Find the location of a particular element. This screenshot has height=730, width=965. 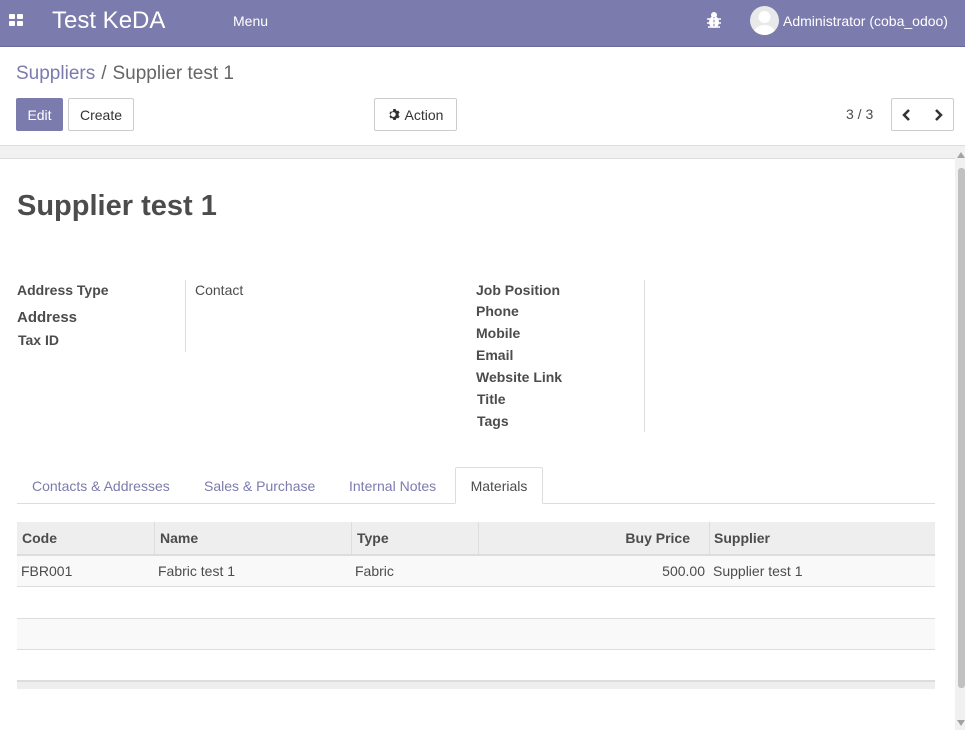

field-label-address-type: Address Type is located at coordinates (63, 290).